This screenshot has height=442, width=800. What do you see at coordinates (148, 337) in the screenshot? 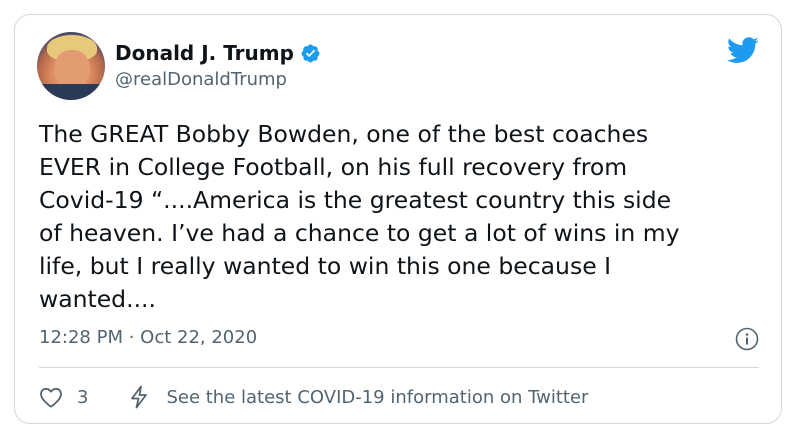
I see `tweet-timestamp: 12:28 PM · Oct 22, 2020` at bounding box center [148, 337].